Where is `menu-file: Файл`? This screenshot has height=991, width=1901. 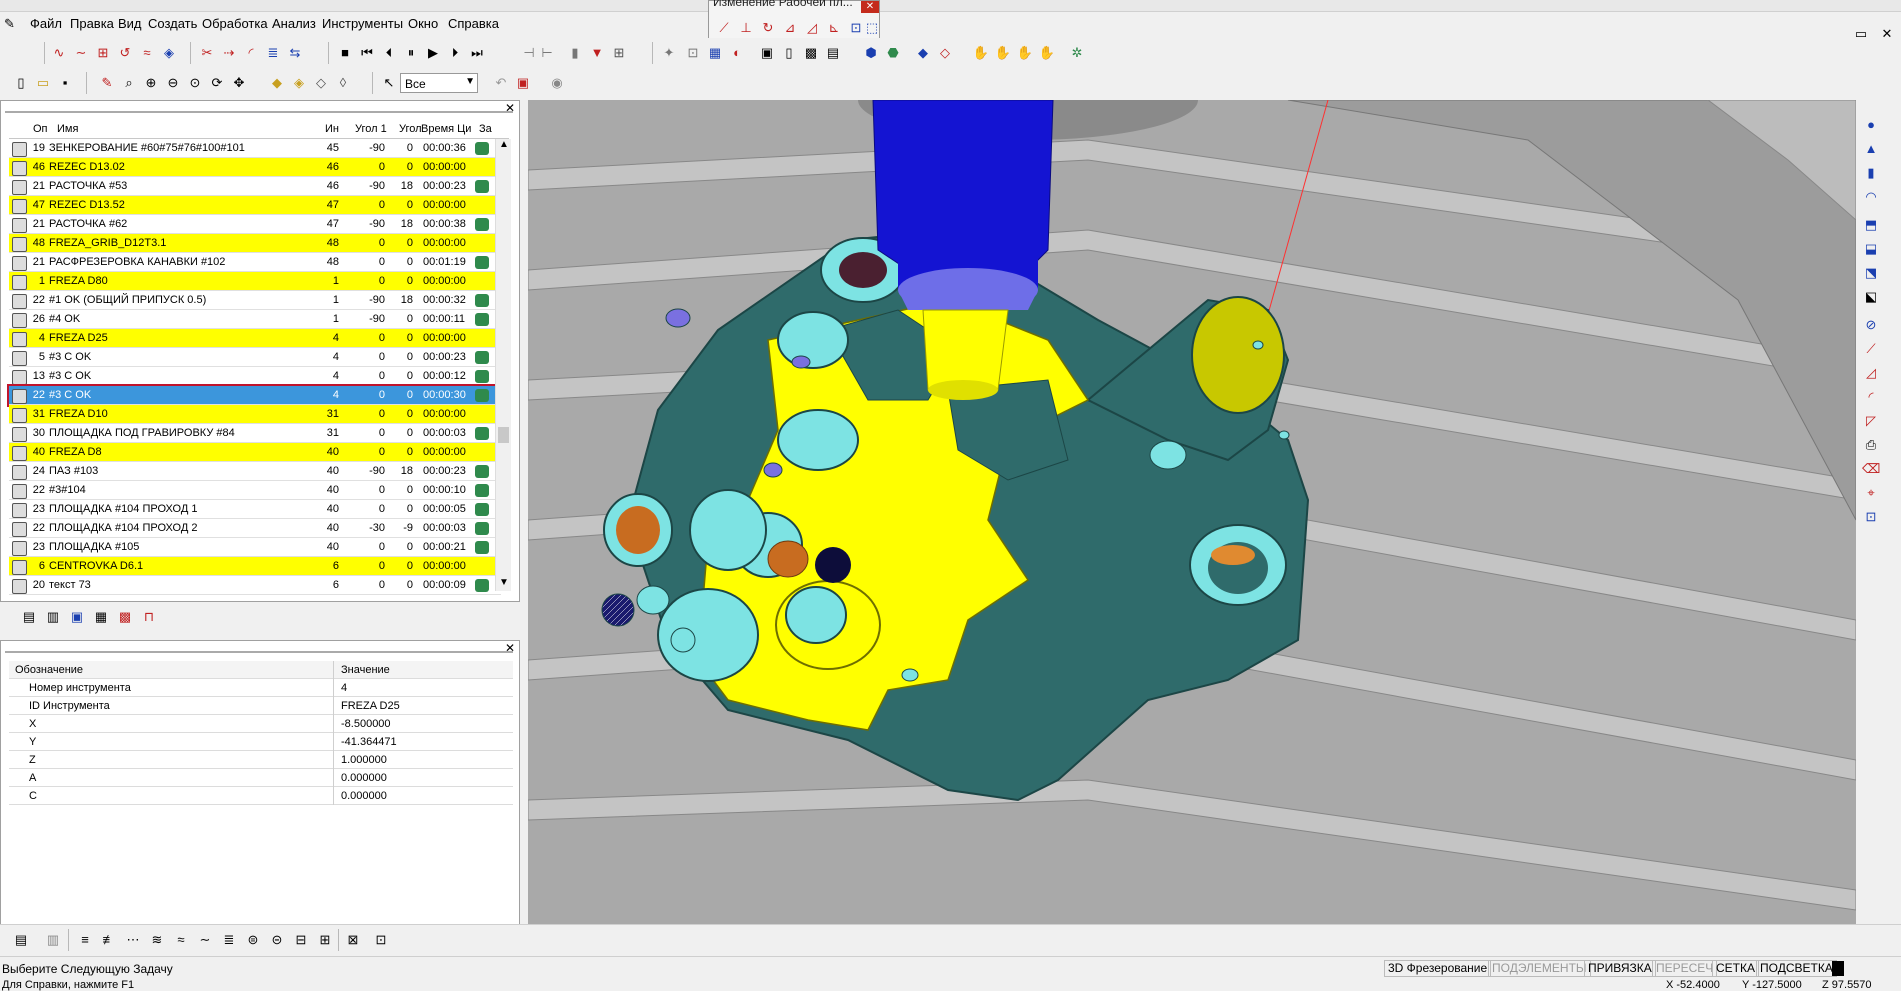
menu-file: Файл is located at coordinates (46, 23).